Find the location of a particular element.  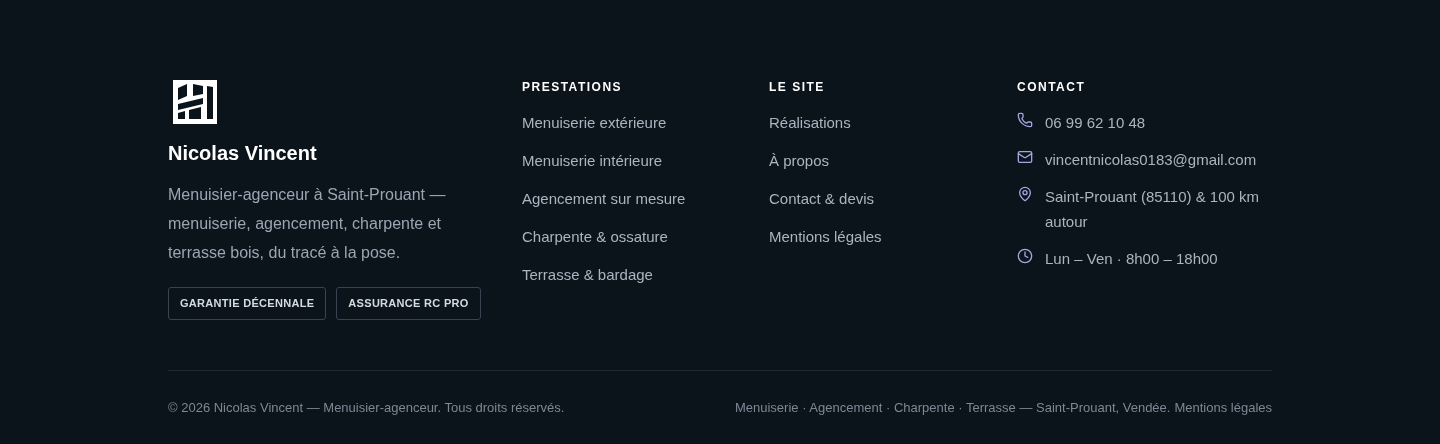

footer-link: Terrasse & bardage is located at coordinates (587, 274).